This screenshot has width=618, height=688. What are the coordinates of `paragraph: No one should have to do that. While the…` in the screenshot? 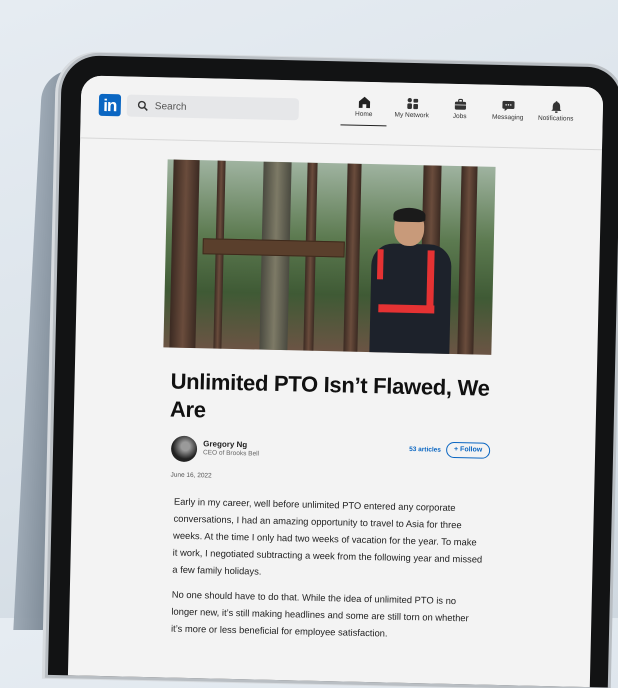 It's located at (326, 615).